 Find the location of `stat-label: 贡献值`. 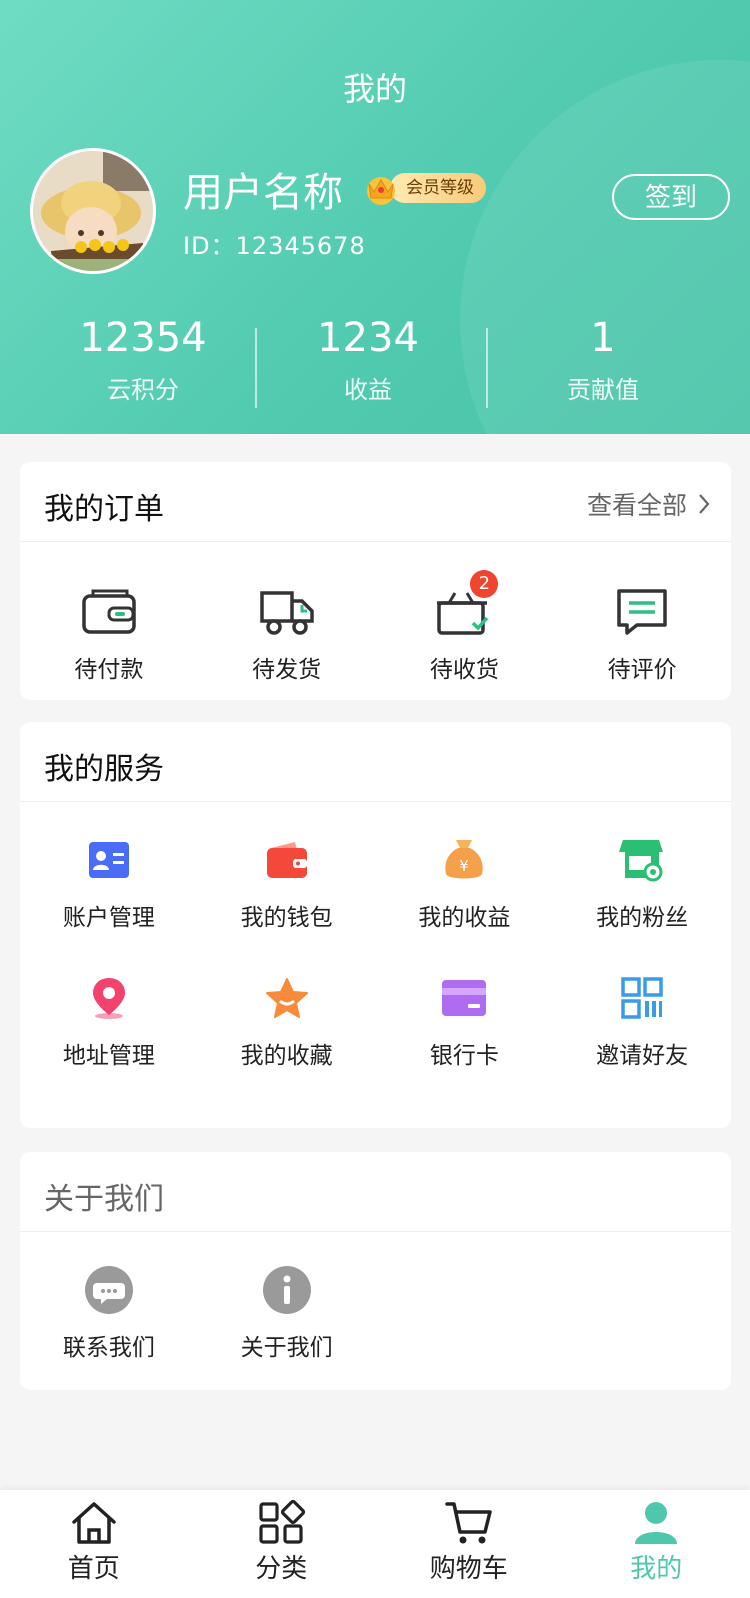

stat-label: 贡献值 is located at coordinates (603, 390).